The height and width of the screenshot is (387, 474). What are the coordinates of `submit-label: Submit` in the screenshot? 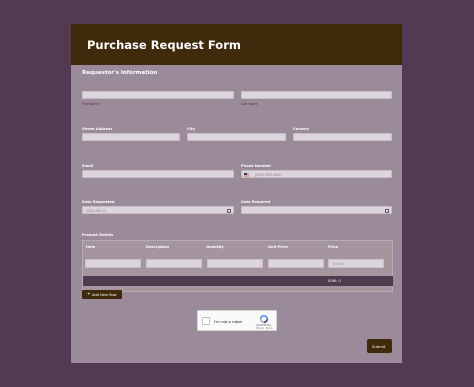 It's located at (379, 346).